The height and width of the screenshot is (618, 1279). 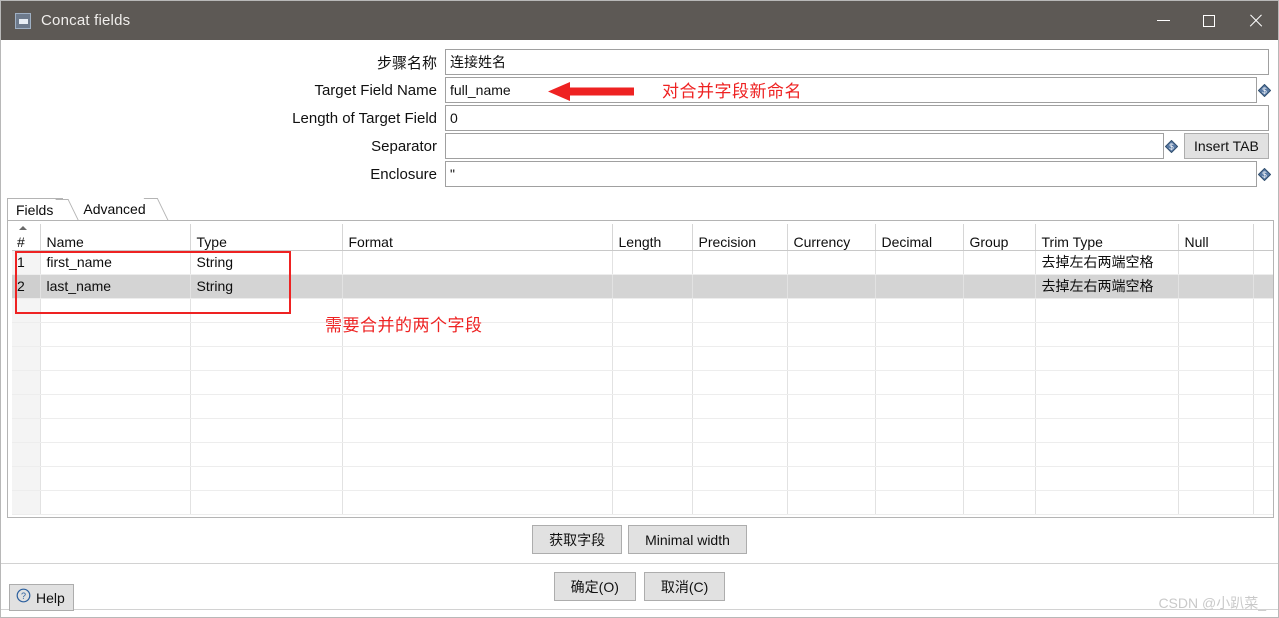 I want to click on cell-name: last_name, so click(x=115, y=286).